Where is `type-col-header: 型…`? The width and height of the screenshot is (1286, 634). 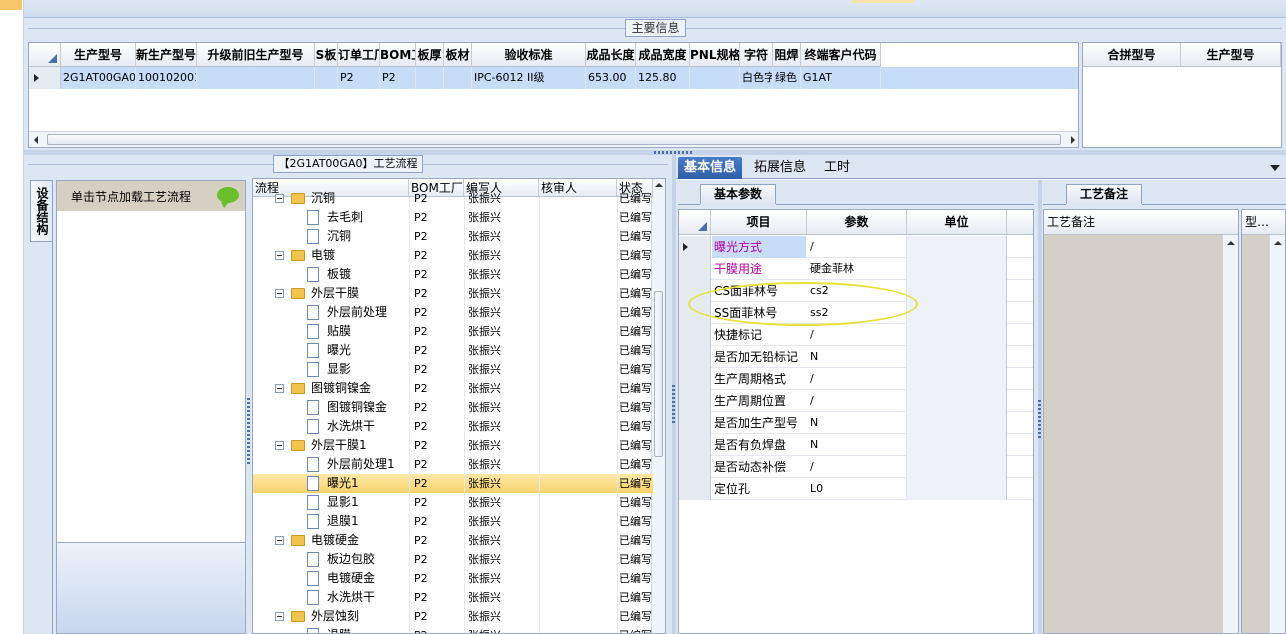
type-col-header: 型… is located at coordinates (1263, 222).